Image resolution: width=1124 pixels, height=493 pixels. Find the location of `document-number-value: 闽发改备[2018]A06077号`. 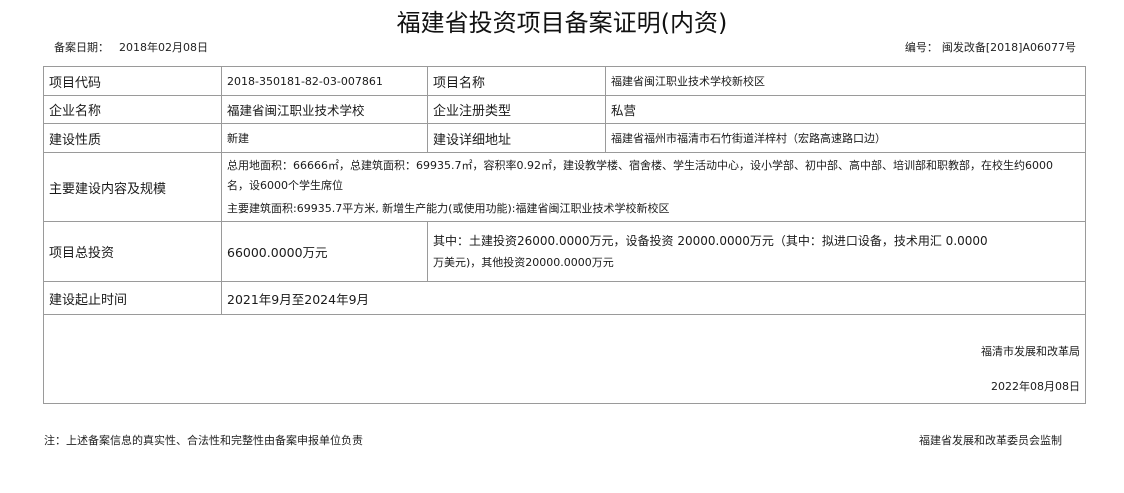

document-number-value: 闽发改备[2018]A06077号 is located at coordinates (1008, 47).